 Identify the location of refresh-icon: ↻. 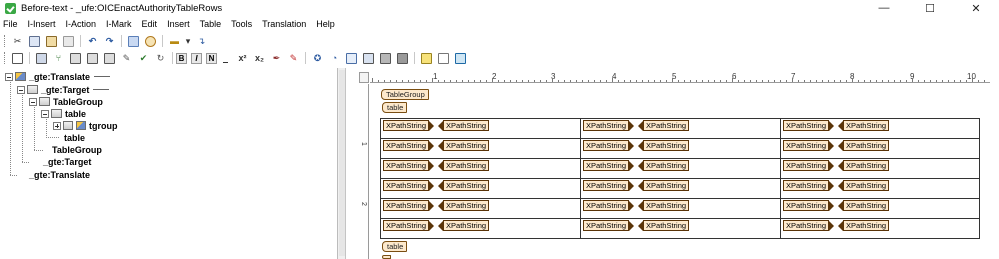
(160, 58).